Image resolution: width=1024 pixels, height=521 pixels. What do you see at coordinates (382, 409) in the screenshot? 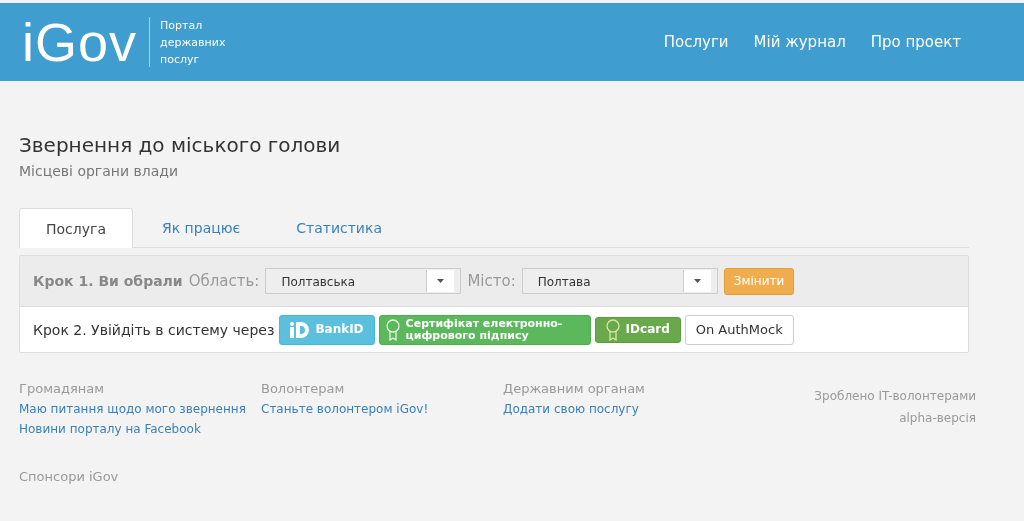
I see `footer-link: Станьте волонтером iGov!` at bounding box center [382, 409].